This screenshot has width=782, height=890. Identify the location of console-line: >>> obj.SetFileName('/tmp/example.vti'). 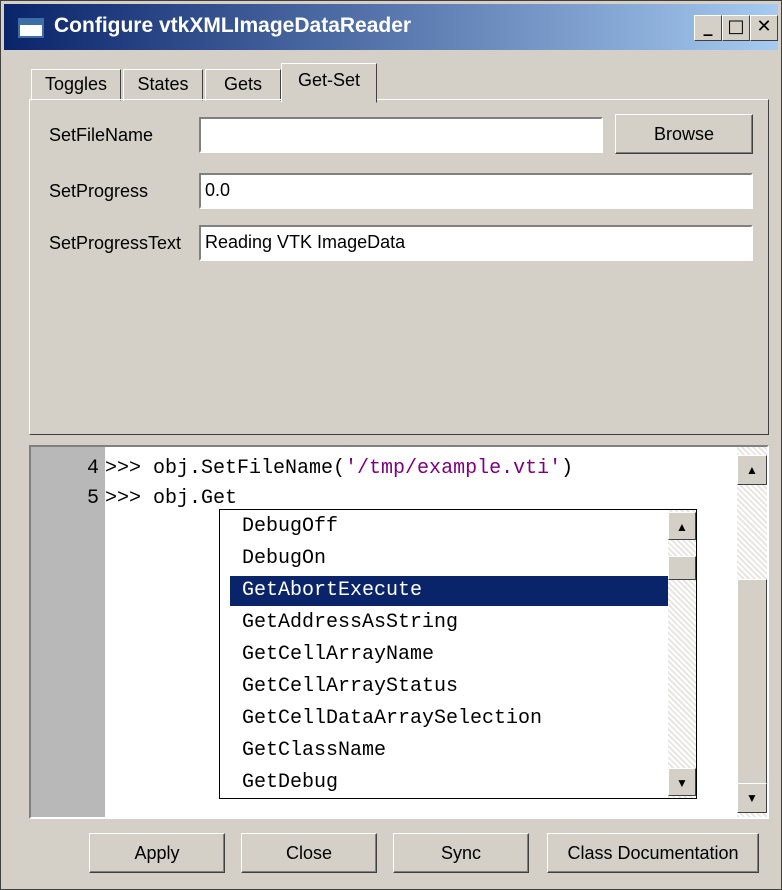
(339, 468).